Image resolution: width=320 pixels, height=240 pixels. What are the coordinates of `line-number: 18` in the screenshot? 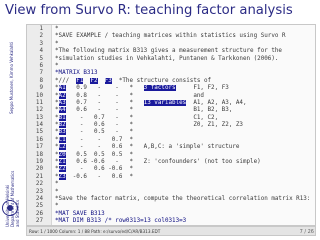 It's located at (39, 154).